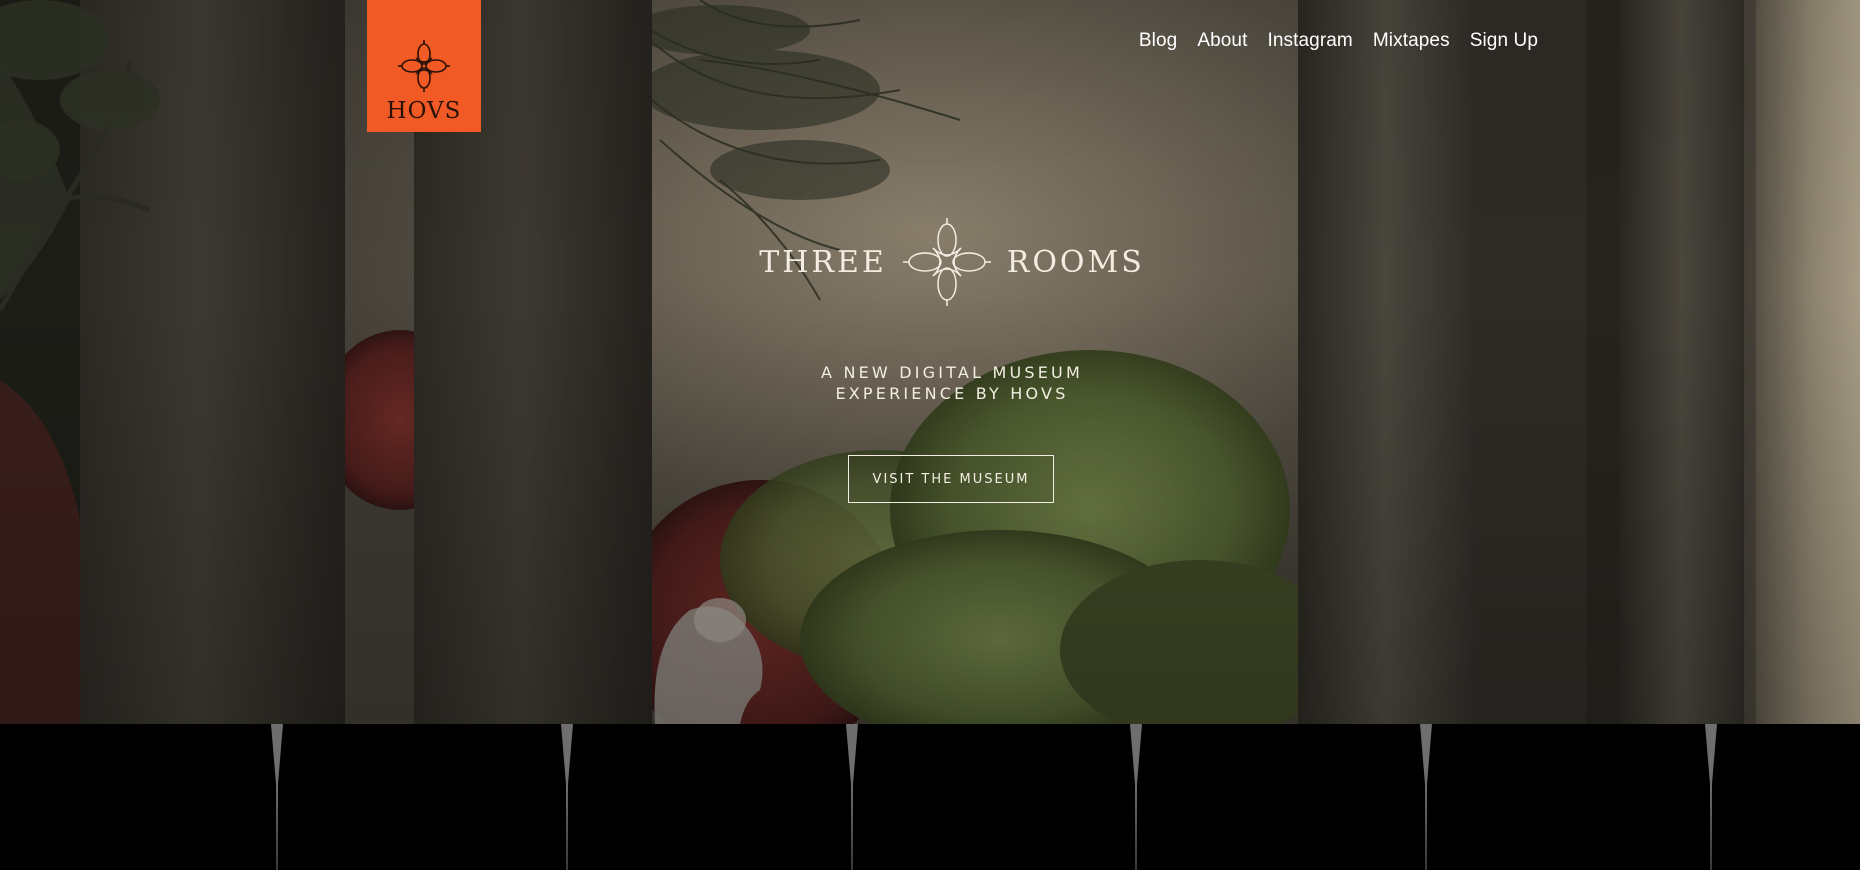  I want to click on hovs-logo: HOVS, so click(424, 66).